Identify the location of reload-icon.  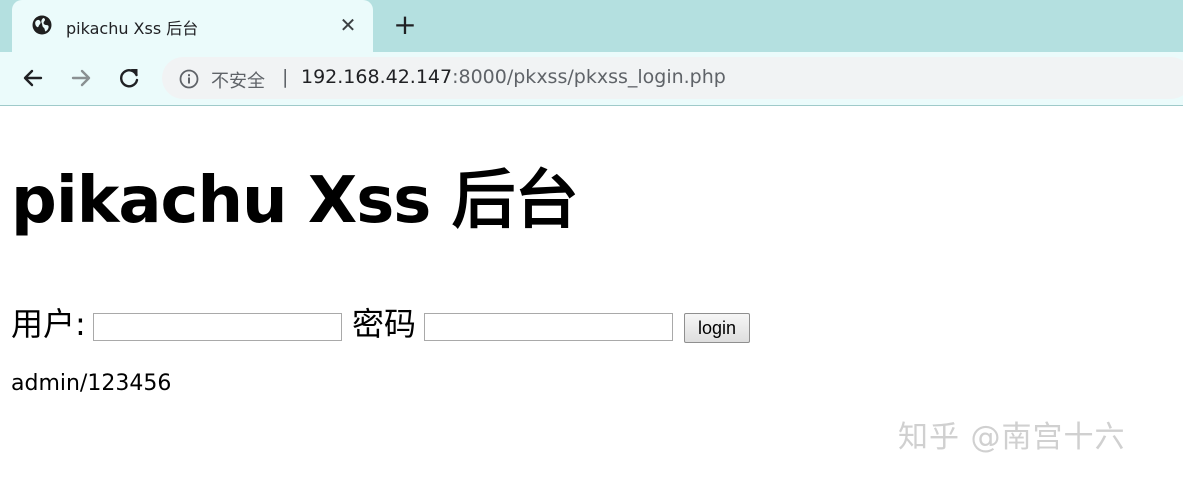
(129, 78).